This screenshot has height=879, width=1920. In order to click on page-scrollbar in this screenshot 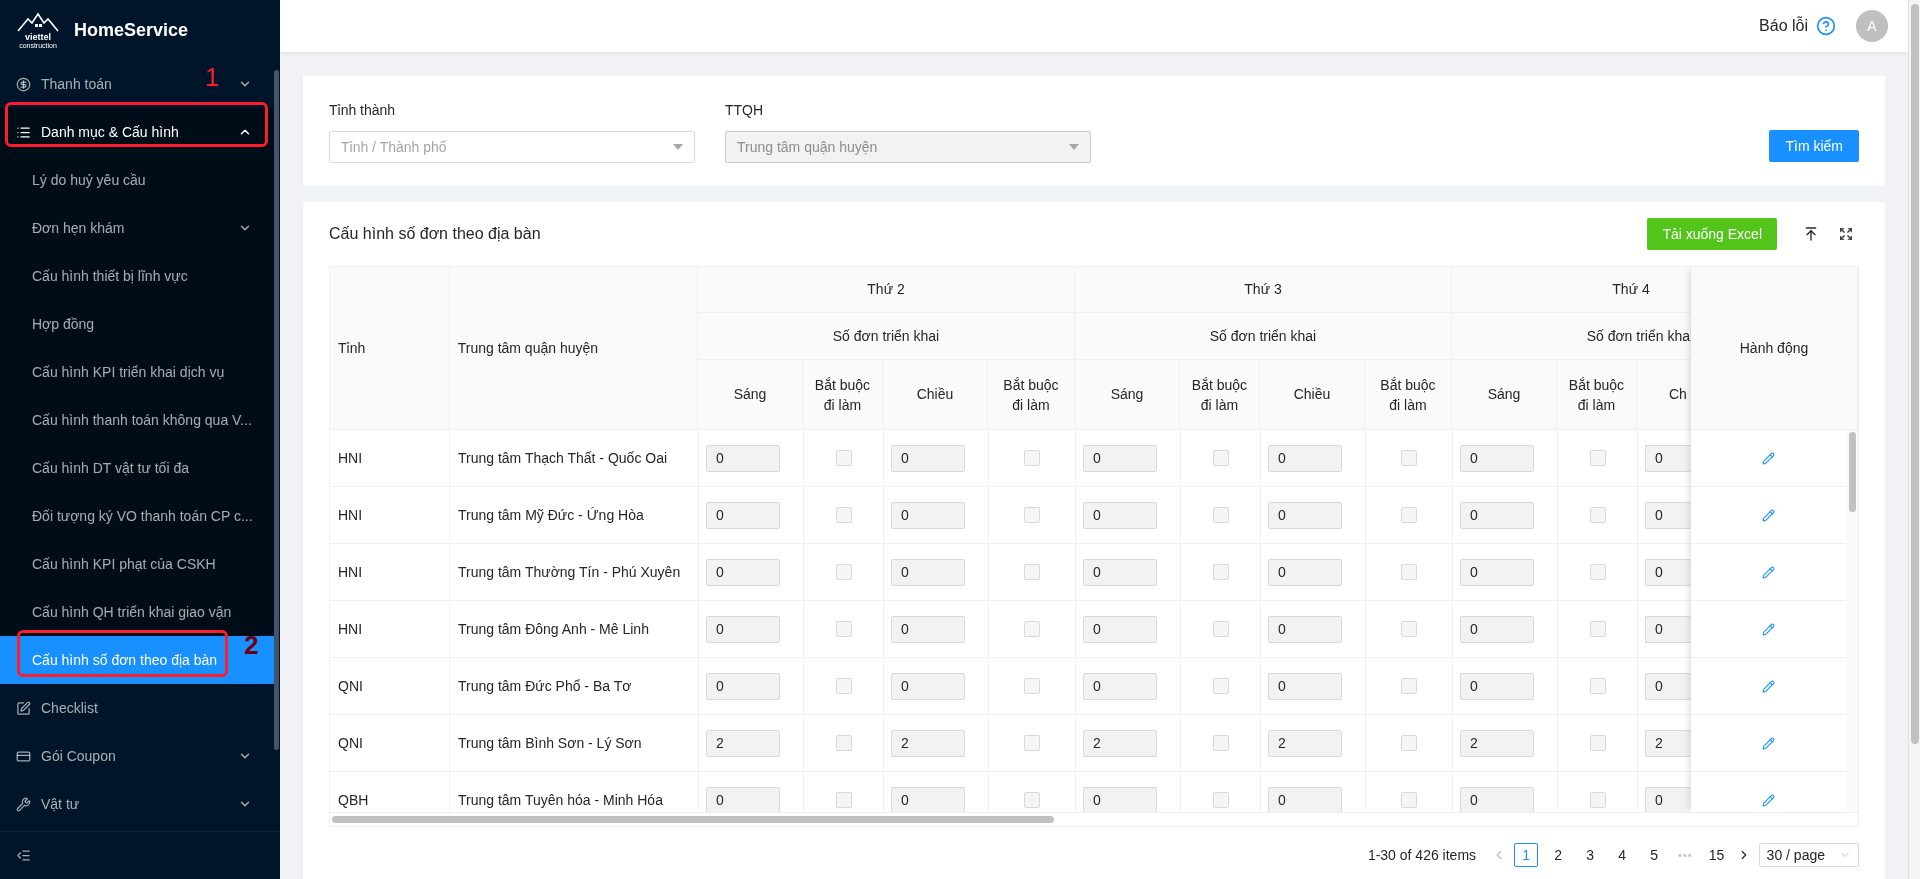, I will do `click(1914, 374)`.